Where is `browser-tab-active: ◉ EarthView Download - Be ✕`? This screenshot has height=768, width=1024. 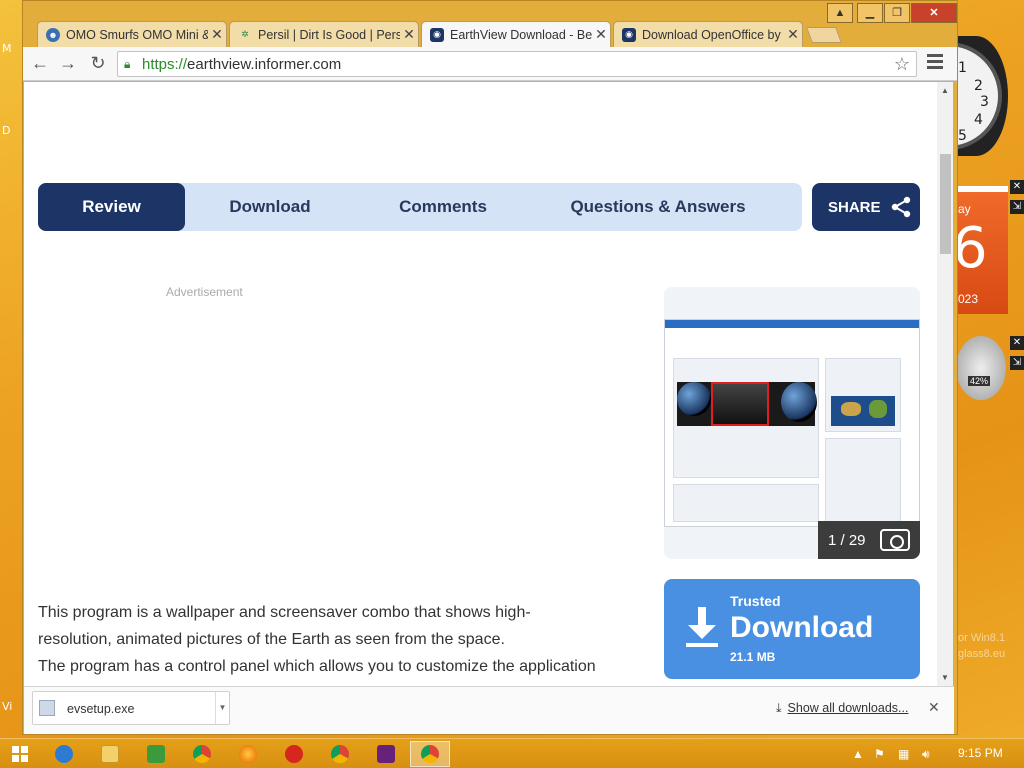 browser-tab-active: ◉ EarthView Download - Be ✕ is located at coordinates (516, 34).